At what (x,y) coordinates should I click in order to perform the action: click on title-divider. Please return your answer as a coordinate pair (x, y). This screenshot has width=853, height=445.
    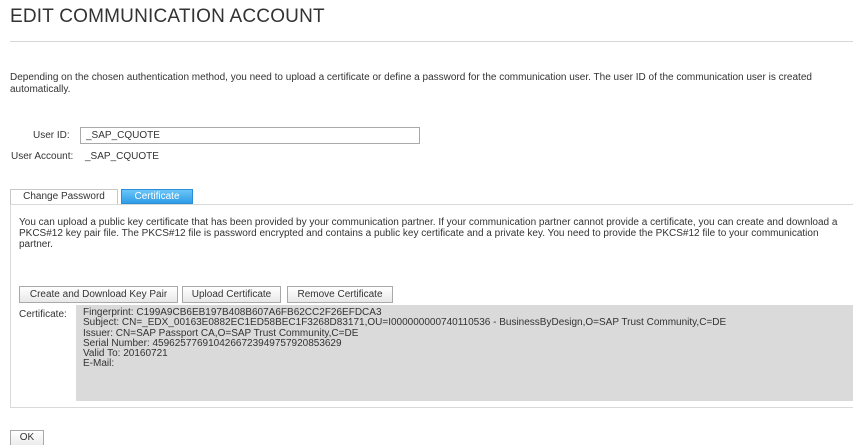
    Looking at the image, I should click on (431, 41).